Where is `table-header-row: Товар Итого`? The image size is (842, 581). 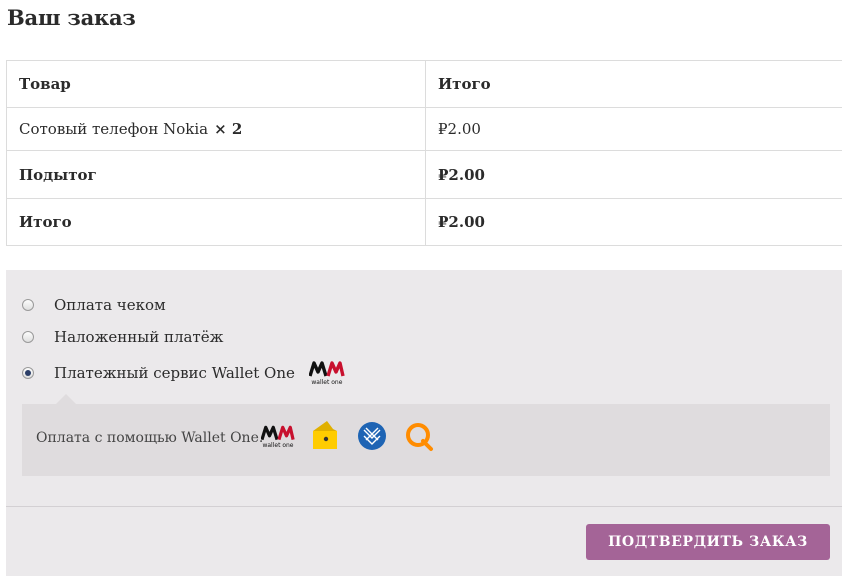
table-header-row: Товар Итого is located at coordinates (424, 84).